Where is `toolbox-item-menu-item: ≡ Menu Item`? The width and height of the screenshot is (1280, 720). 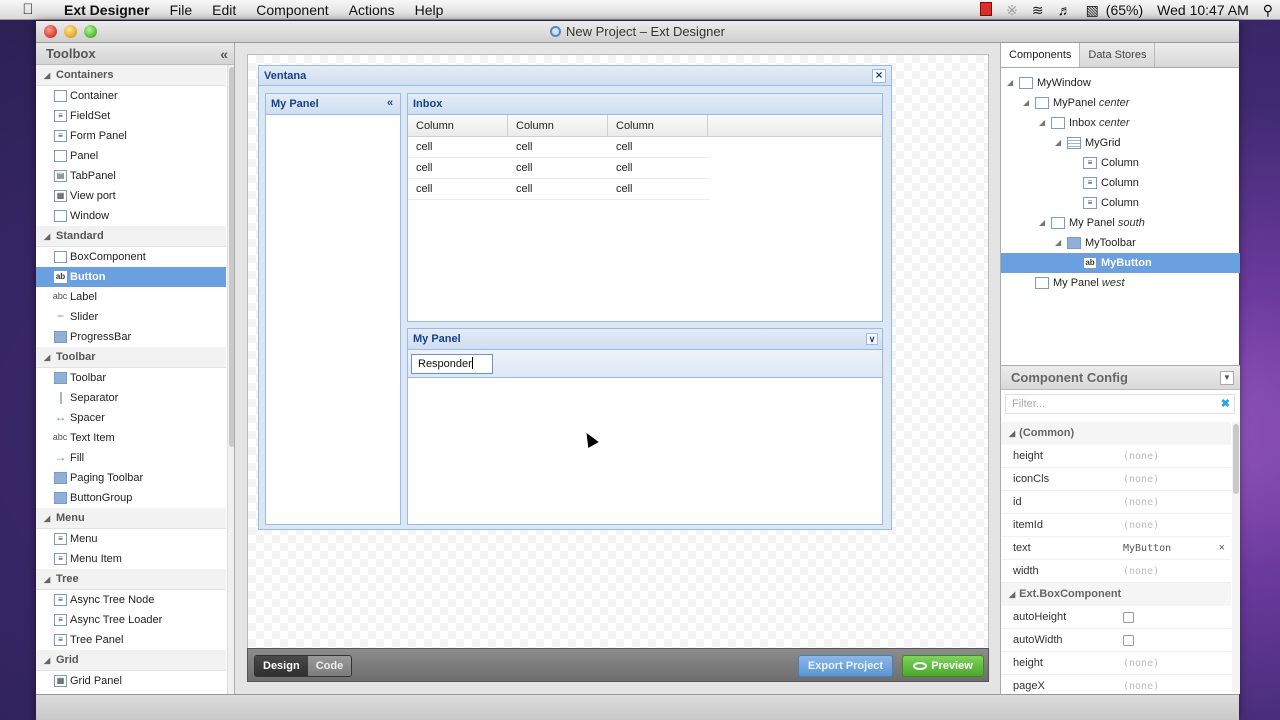
toolbox-item-menu-item: ≡ Menu Item is located at coordinates (131, 559).